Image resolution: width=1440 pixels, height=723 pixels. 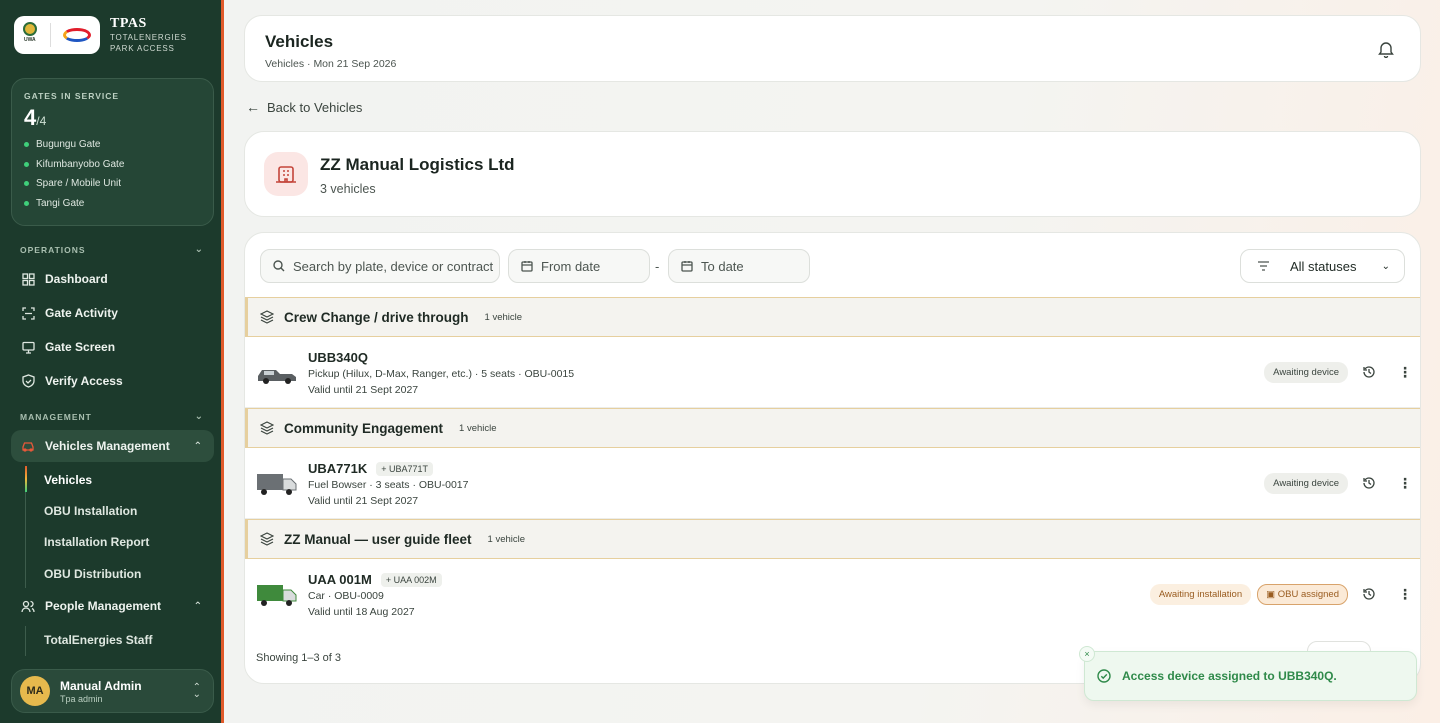 What do you see at coordinates (299, 658) in the screenshot?
I see `pagination-summary: Showing 1–3 of 3` at bounding box center [299, 658].